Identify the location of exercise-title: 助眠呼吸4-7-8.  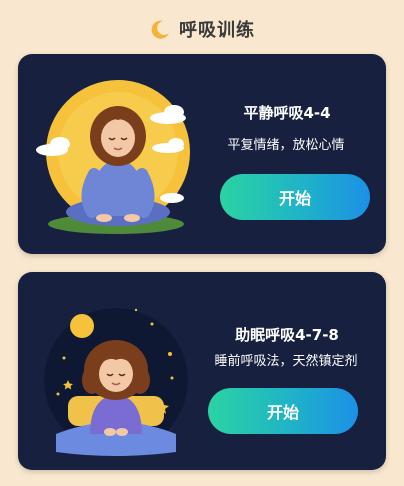
(287, 335).